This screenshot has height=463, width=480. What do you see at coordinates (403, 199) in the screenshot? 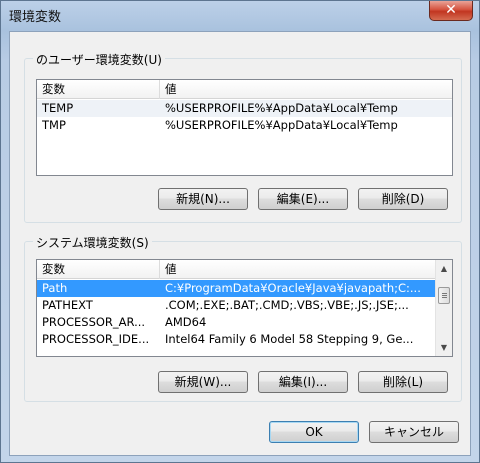
I see `user-delete-button: 削除(D)` at bounding box center [403, 199].